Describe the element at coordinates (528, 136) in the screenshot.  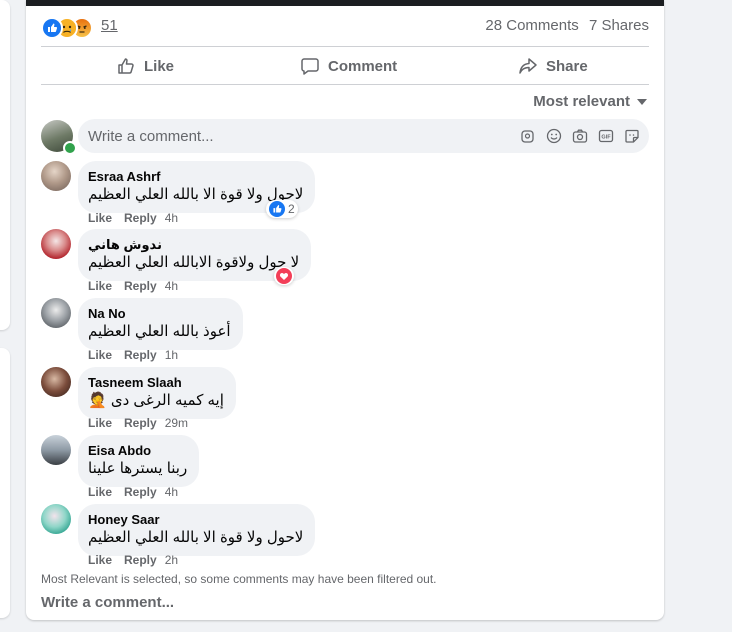
I see `avatar-sticker-icon` at that location.